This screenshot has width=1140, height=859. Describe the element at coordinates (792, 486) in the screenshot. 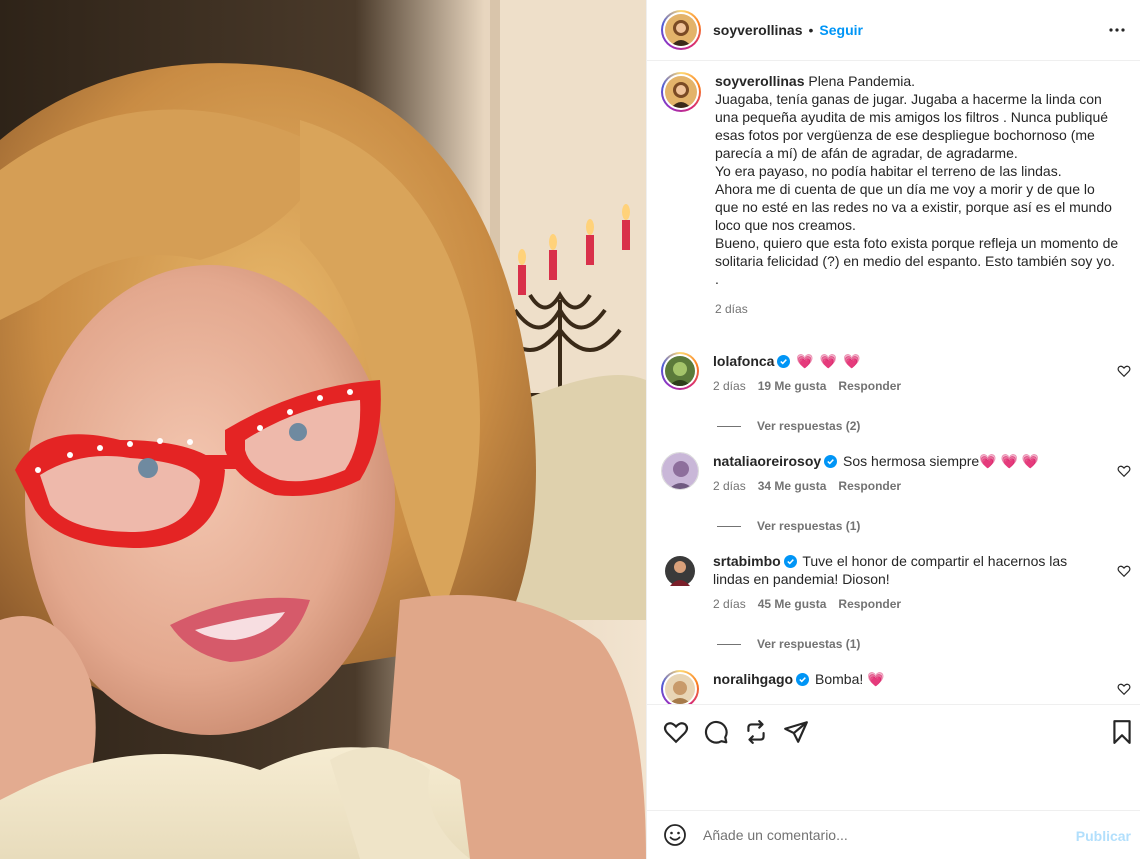

I see `comment-likes: 34 Me gusta` at that location.